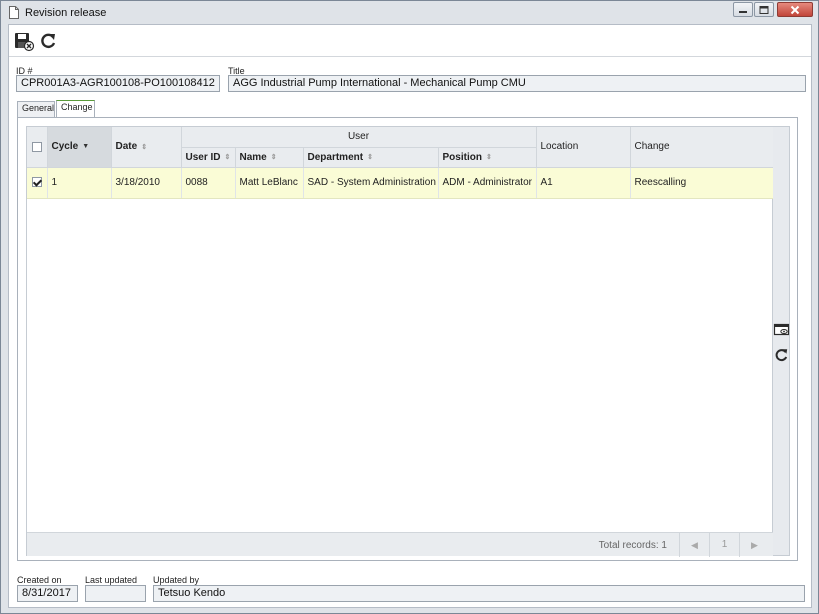 This screenshot has width=819, height=614. I want to click on maximize-button, so click(764, 9).